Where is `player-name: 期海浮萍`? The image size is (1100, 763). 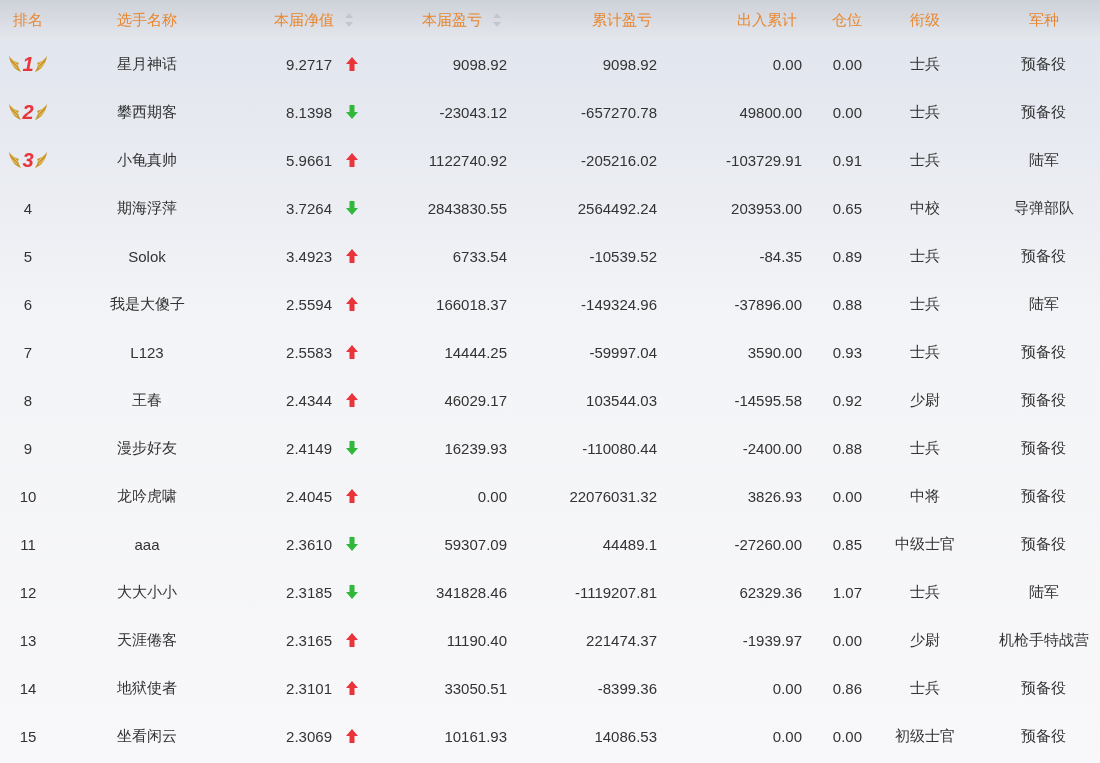
player-name: 期海浮萍 is located at coordinates (147, 208).